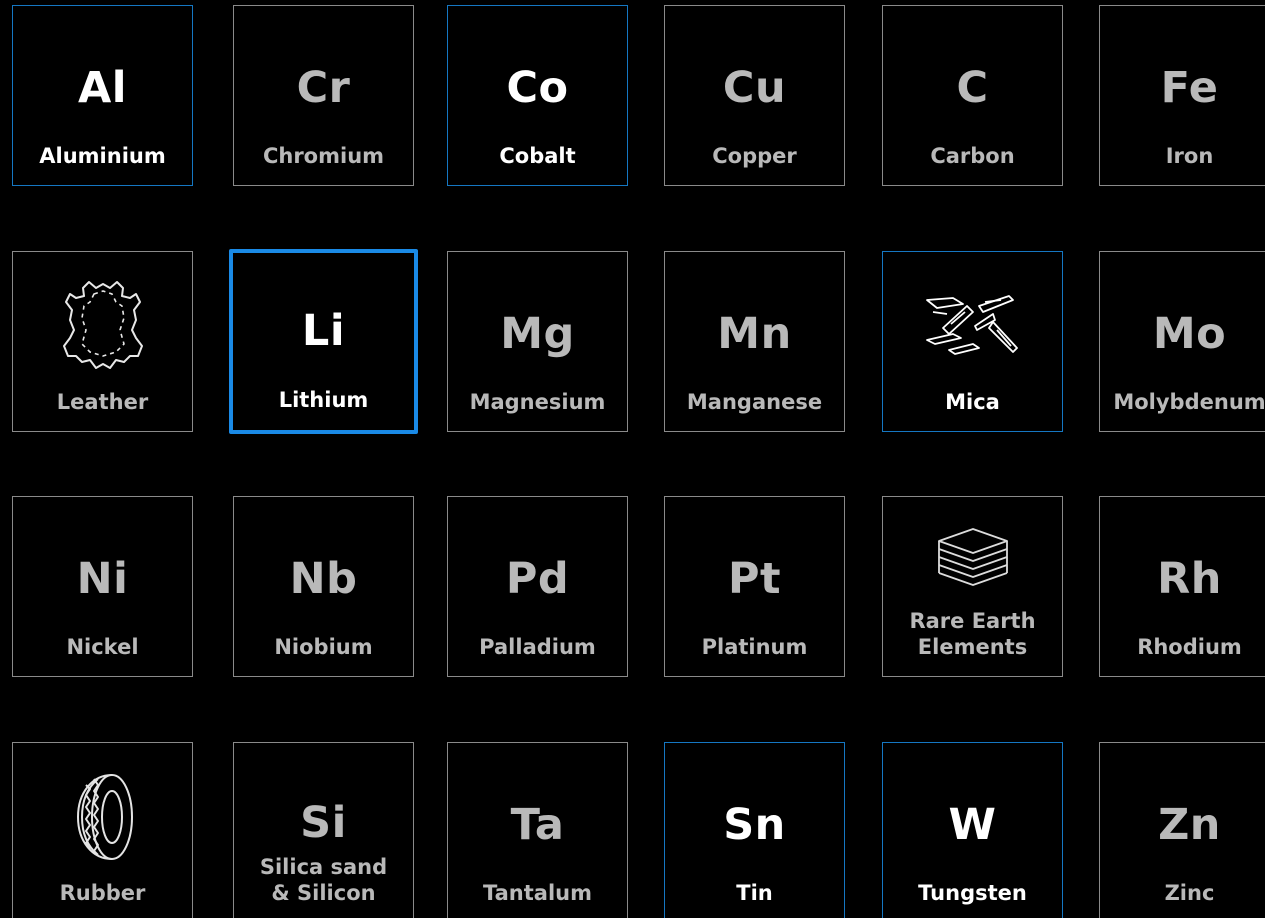  Describe the element at coordinates (537, 88) in the screenshot. I see `element-symbol: Co` at that location.